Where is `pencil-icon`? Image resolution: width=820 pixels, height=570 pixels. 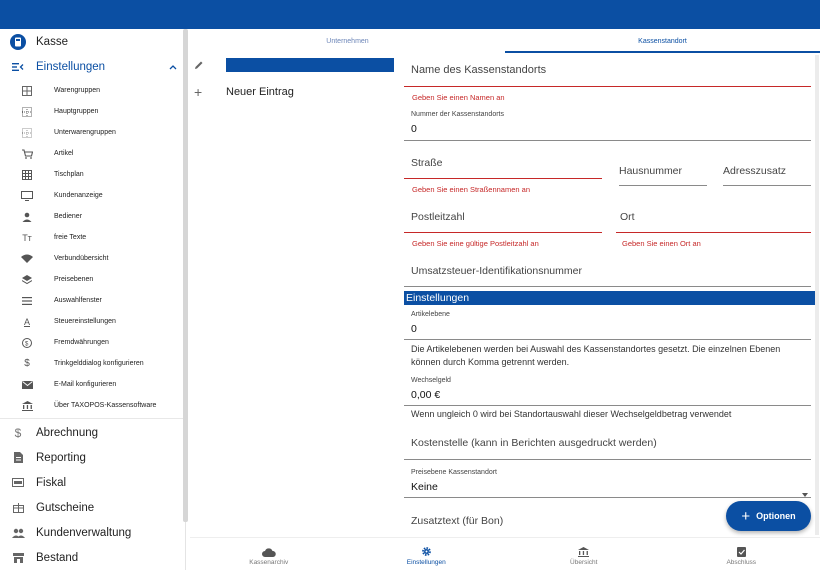
pencil-icon is located at coordinates (199, 66).